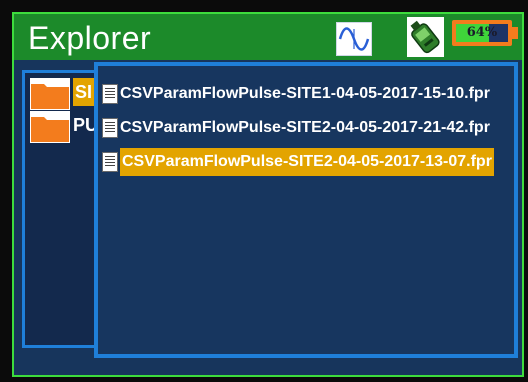  I want to click on battery-indicator: 64%, so click(485, 33).